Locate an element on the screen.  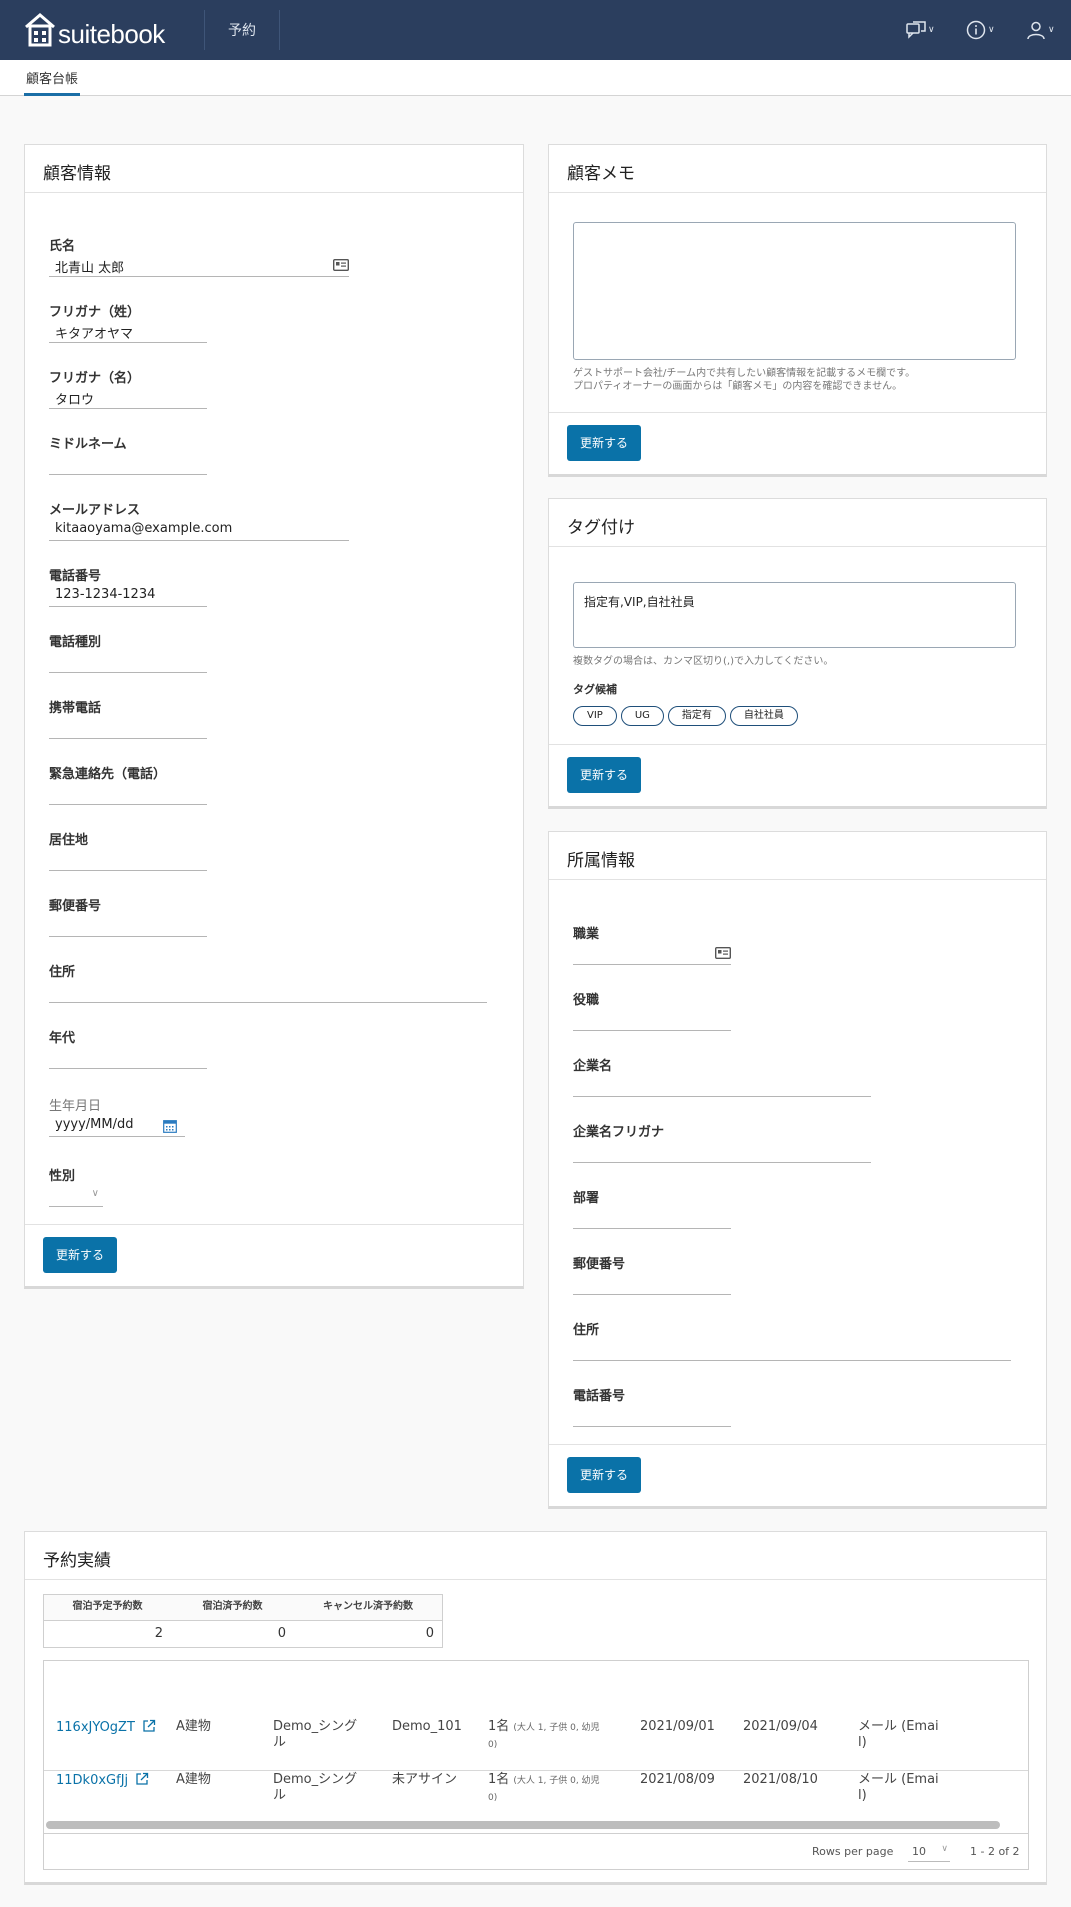
tag-chip-designated: 指定有 is located at coordinates (696, 716).